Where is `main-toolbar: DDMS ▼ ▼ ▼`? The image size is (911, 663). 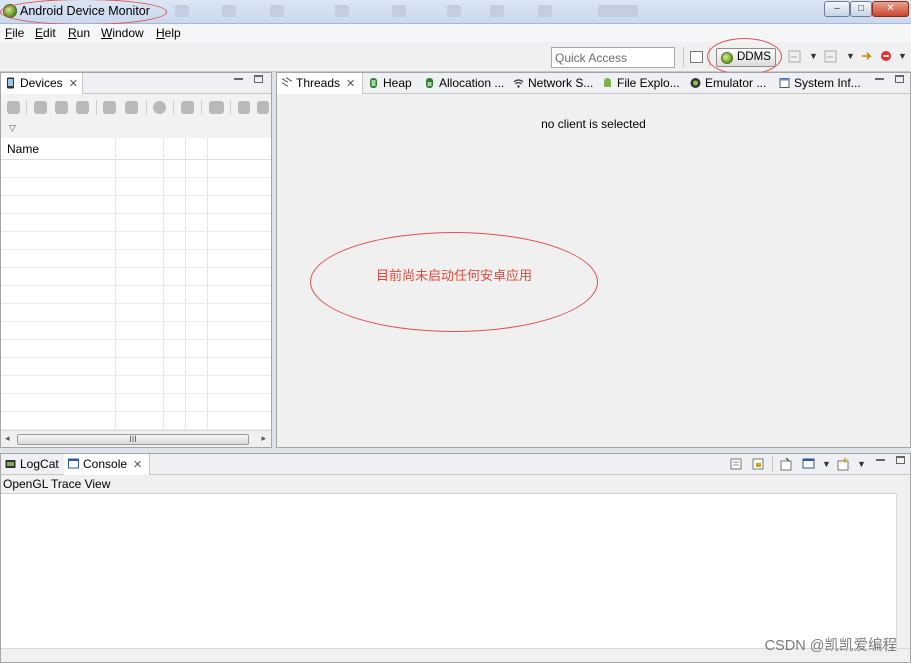 main-toolbar: DDMS ▼ ▼ ▼ is located at coordinates (455, 57).